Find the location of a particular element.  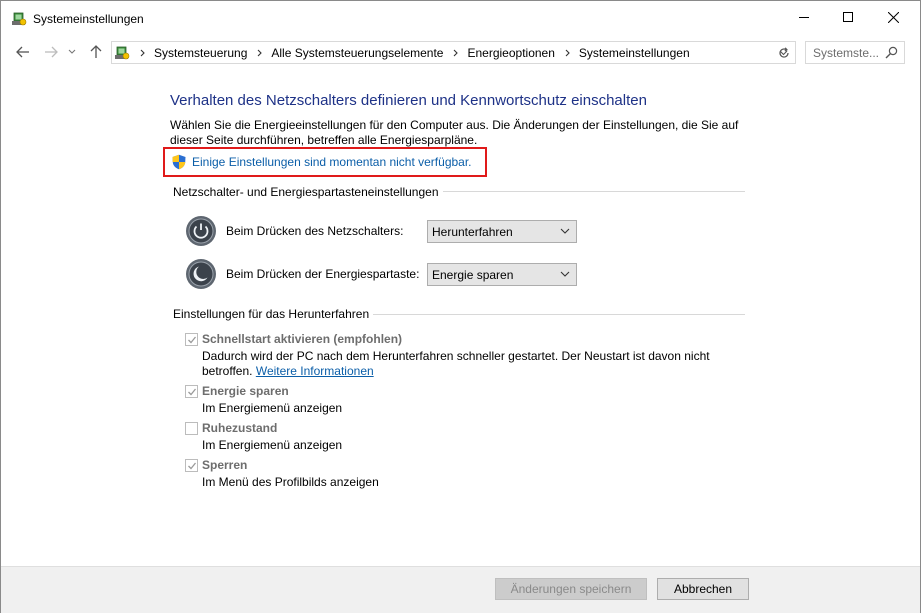

forward-button is located at coordinates (51, 52).